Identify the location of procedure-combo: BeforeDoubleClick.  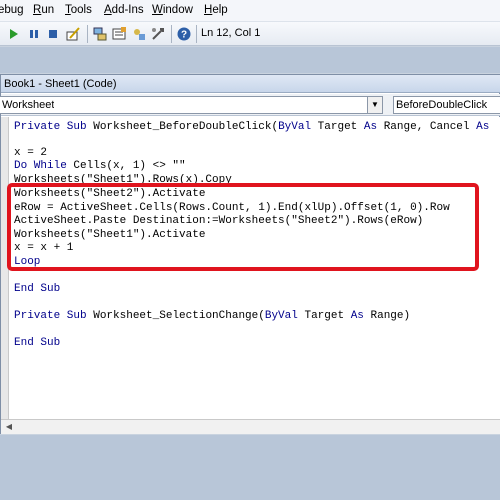
(446, 105).